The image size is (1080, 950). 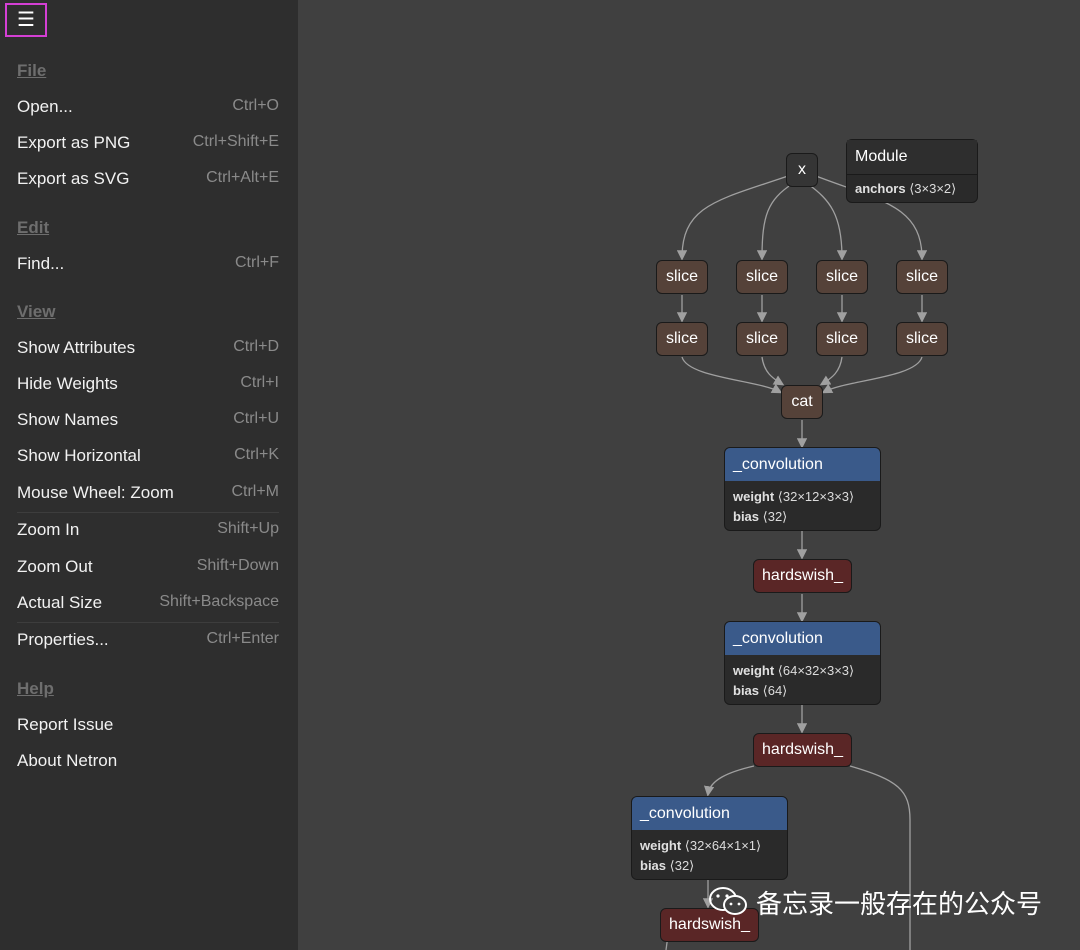 What do you see at coordinates (149, 264) in the screenshot?
I see `menu-item-find: Find... Ctrl+F` at bounding box center [149, 264].